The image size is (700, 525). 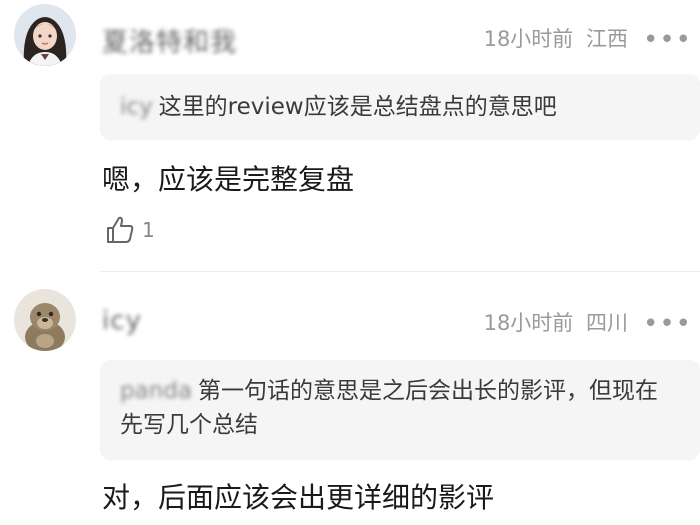 What do you see at coordinates (607, 39) in the screenshot?
I see `location: 江西` at bounding box center [607, 39].